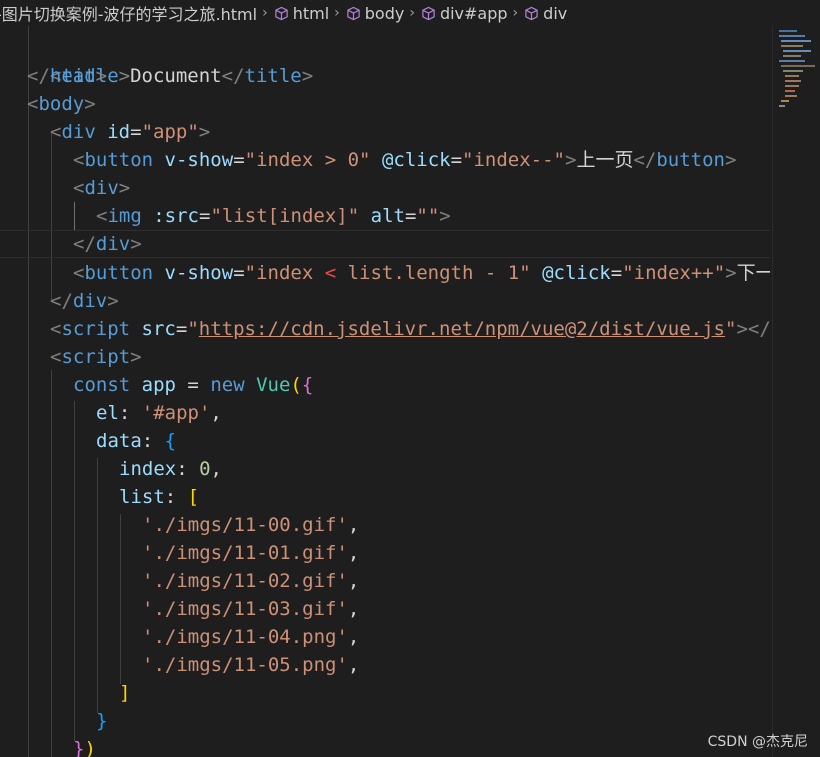 This screenshot has width=820, height=757. Describe the element at coordinates (67, 76) in the screenshot. I see `code-line: </head>` at that location.